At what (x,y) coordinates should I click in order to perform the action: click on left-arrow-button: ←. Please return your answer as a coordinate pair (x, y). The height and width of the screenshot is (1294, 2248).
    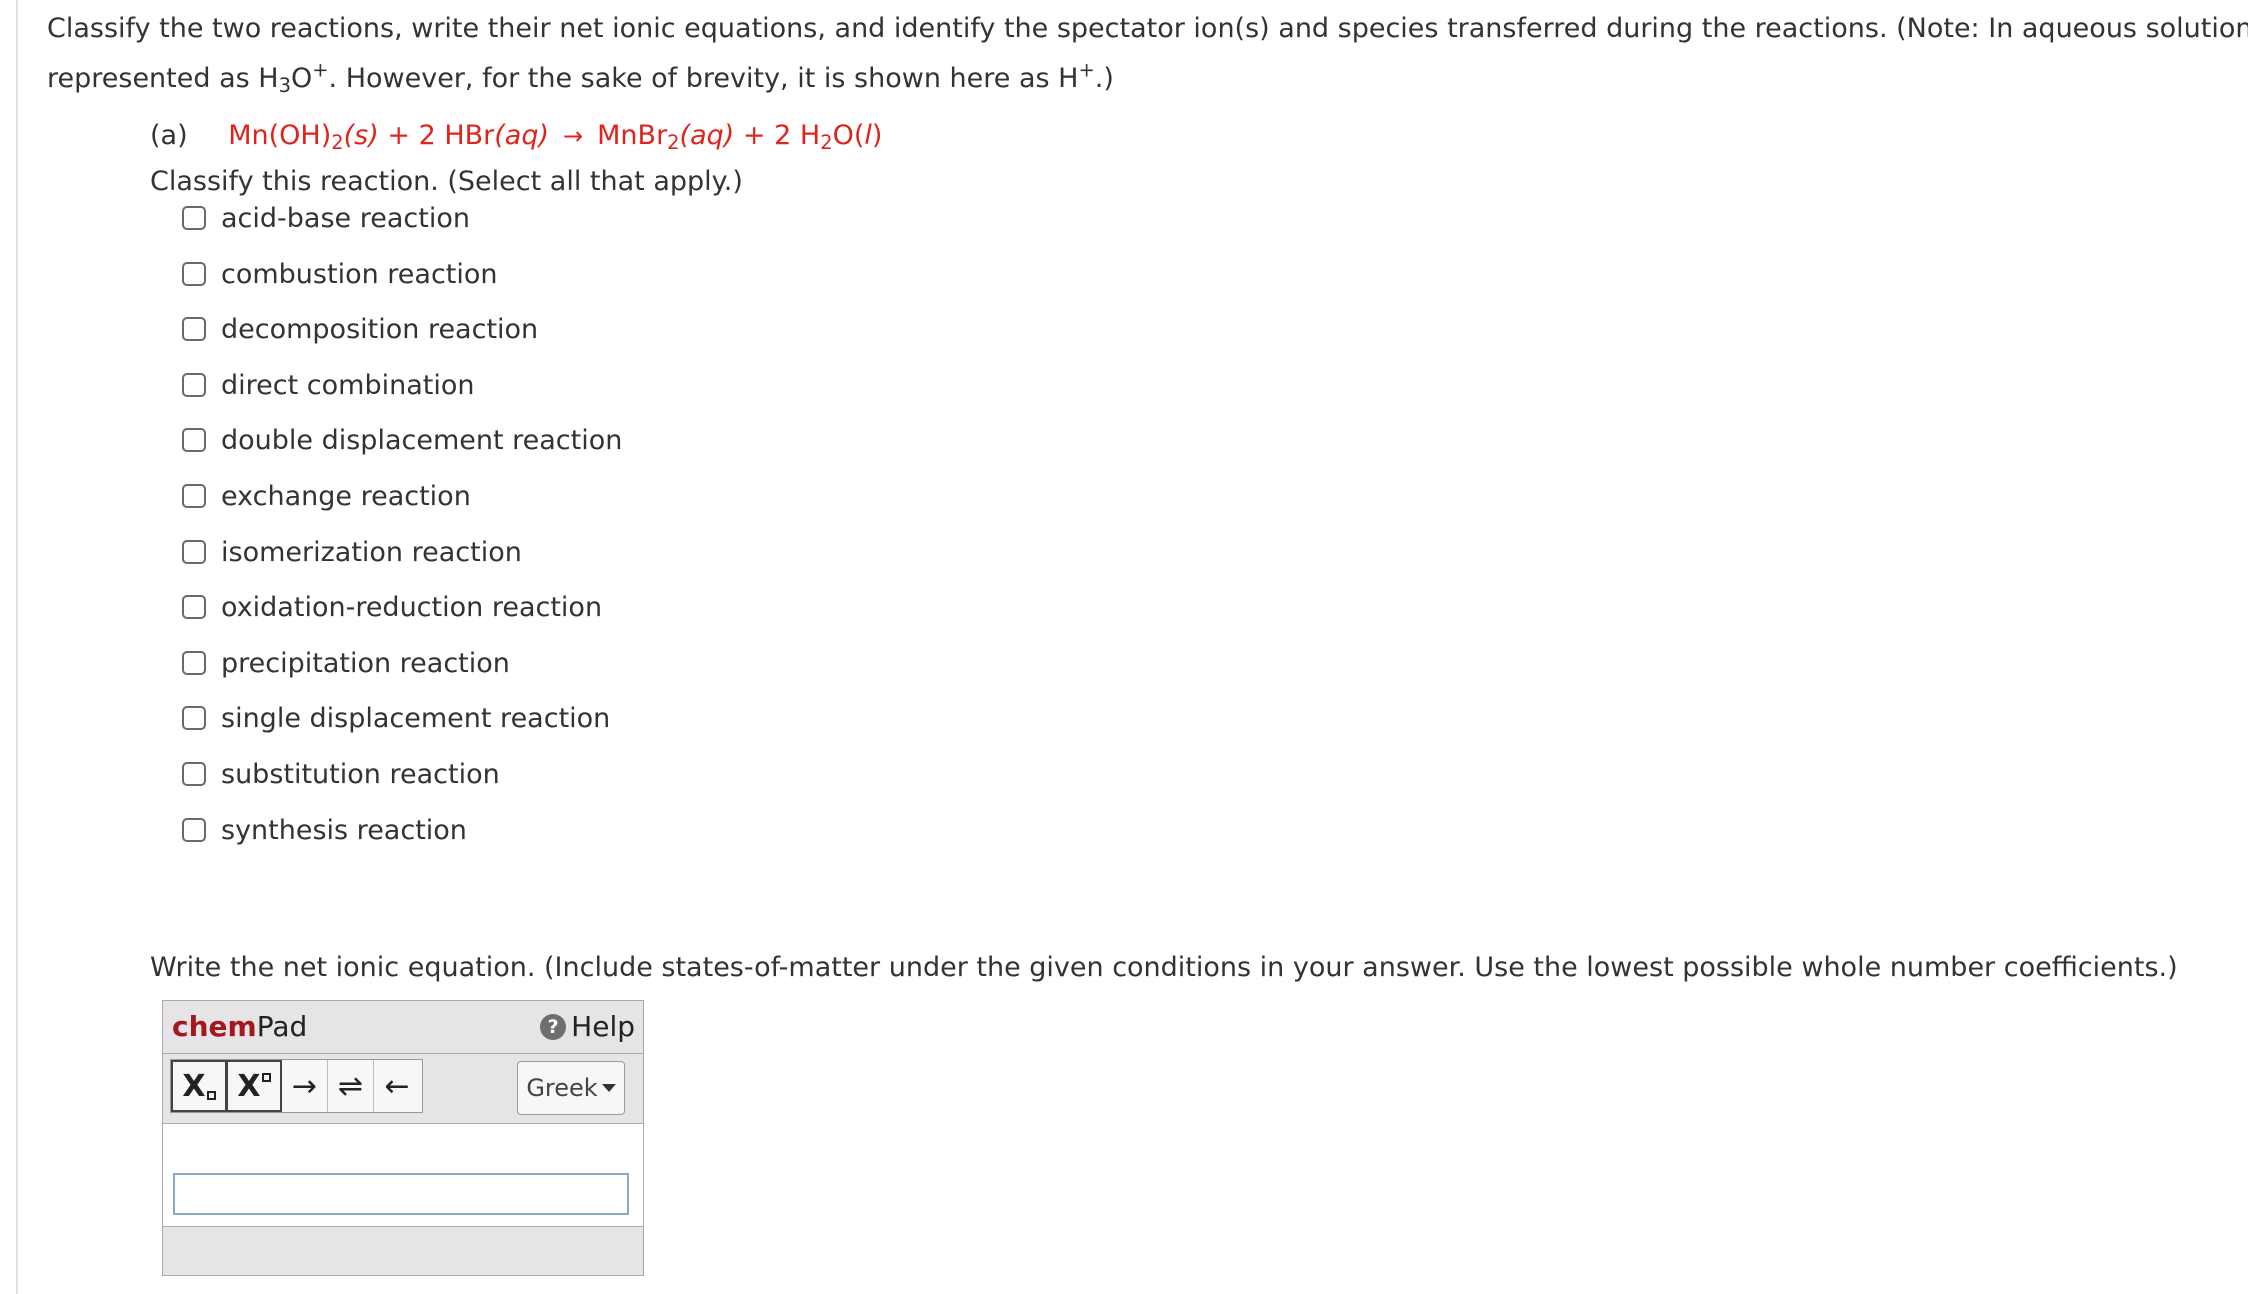
    Looking at the image, I should click on (397, 1086).